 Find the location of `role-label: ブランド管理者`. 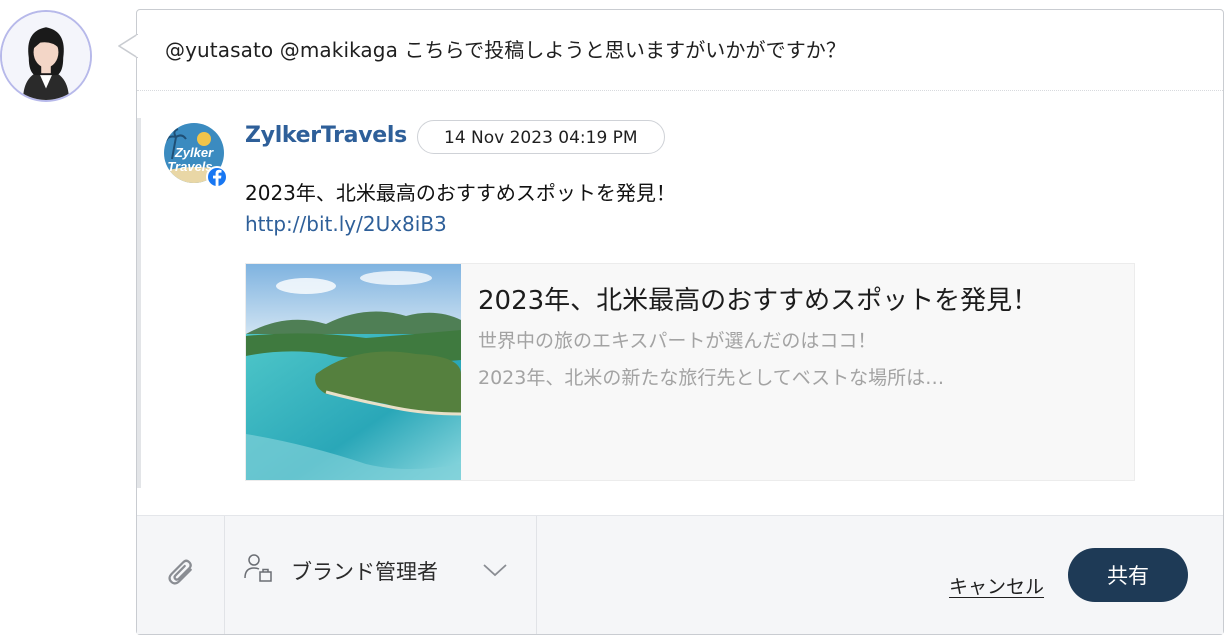

role-label: ブランド管理者 is located at coordinates (364, 572).